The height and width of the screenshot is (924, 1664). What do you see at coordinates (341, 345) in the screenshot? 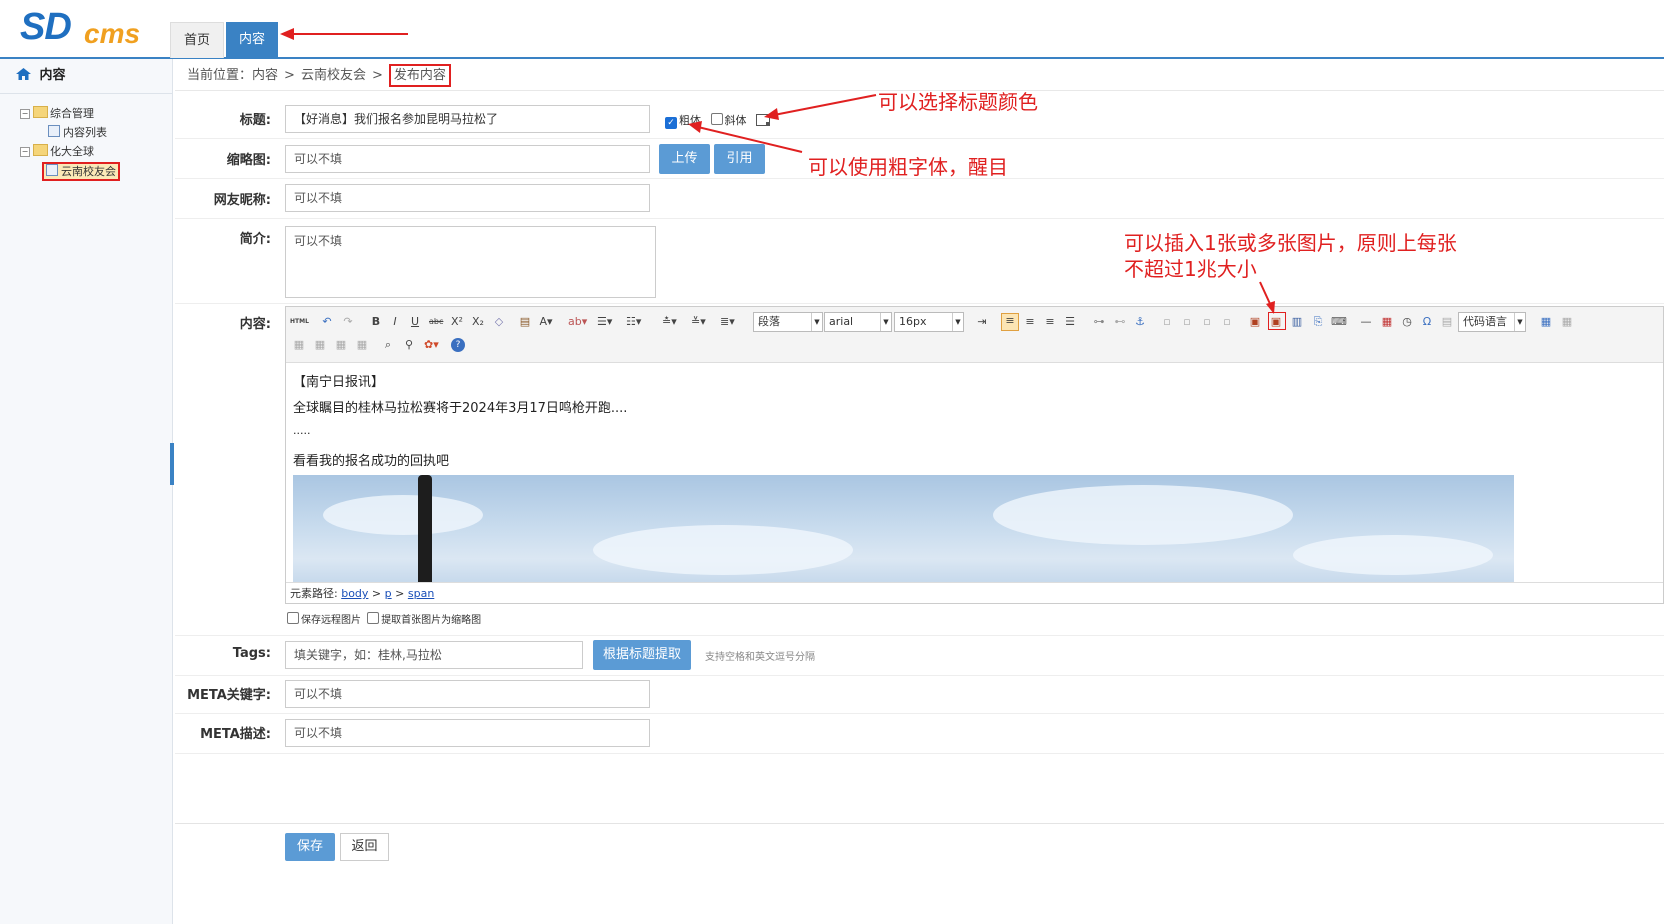
I see `merge-cells-icon: ▦` at bounding box center [341, 345].